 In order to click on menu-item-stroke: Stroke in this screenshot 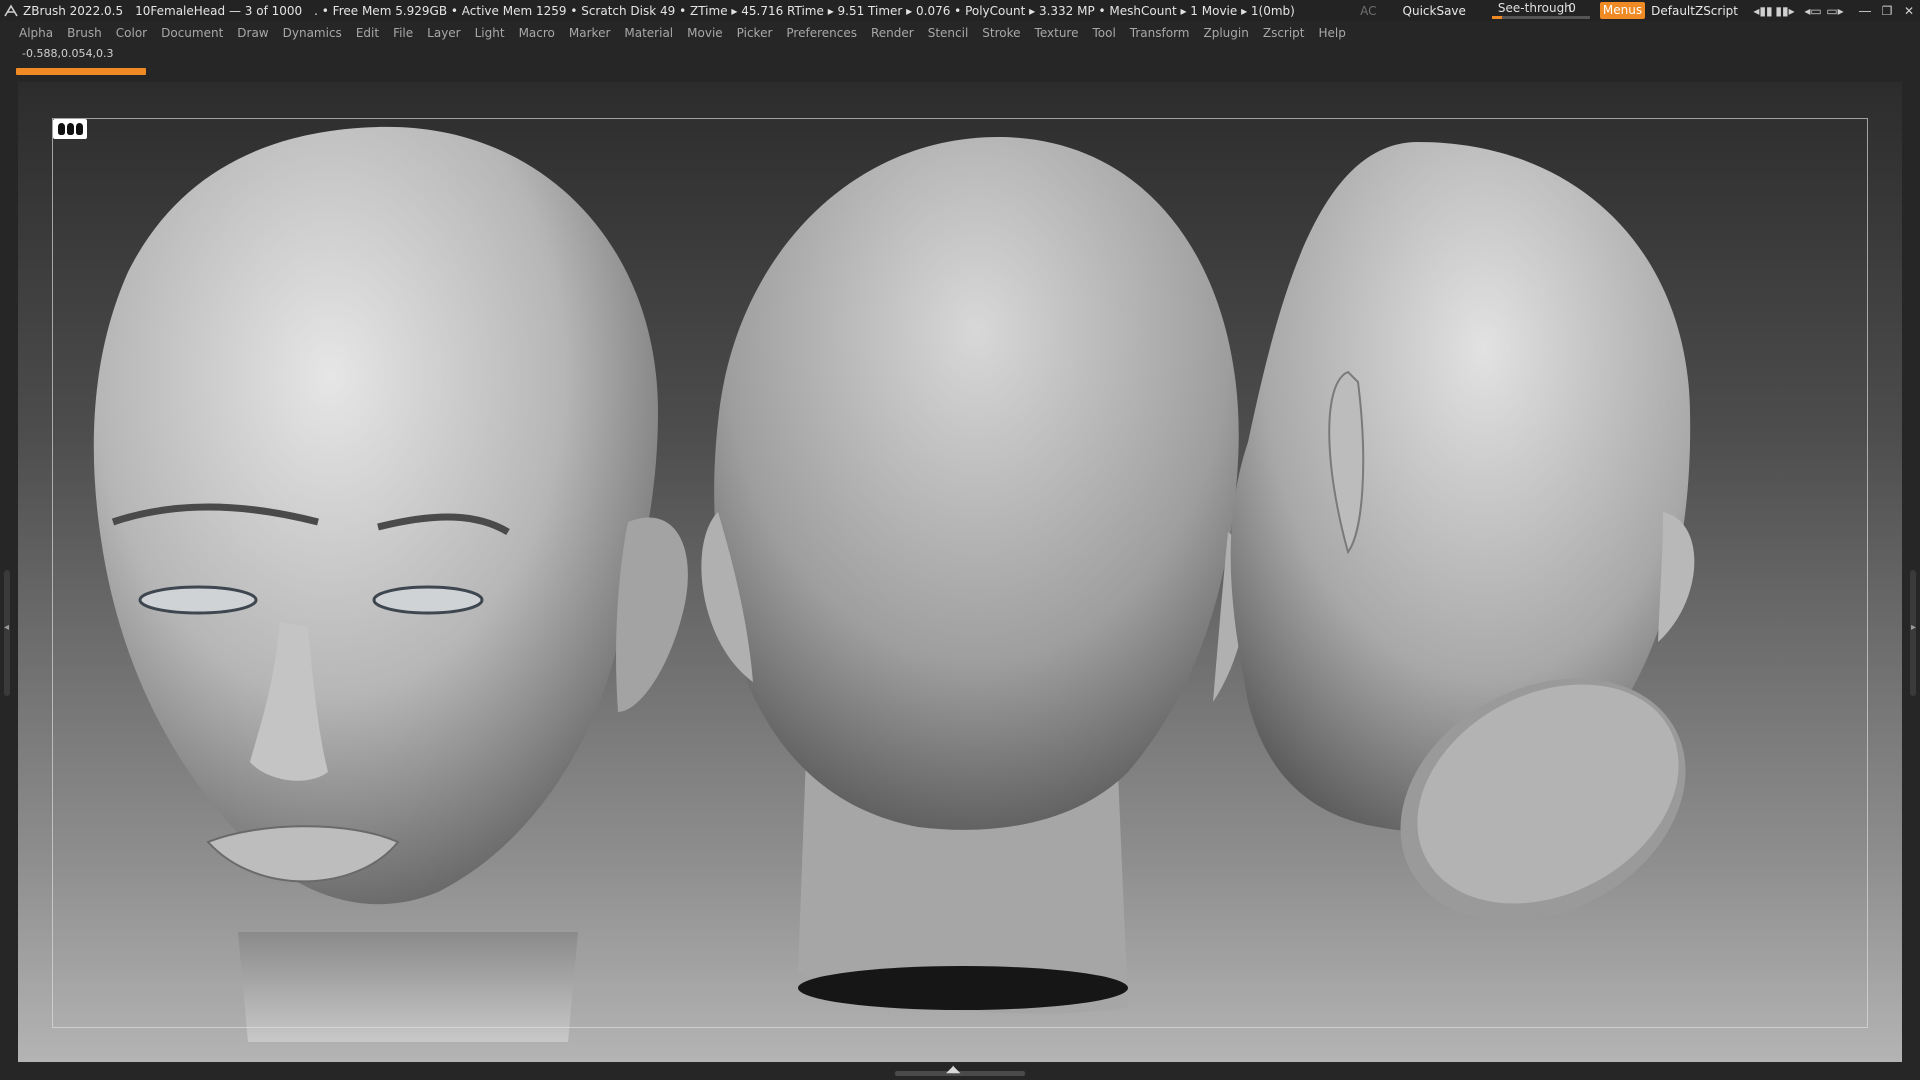, I will do `click(1001, 33)`.